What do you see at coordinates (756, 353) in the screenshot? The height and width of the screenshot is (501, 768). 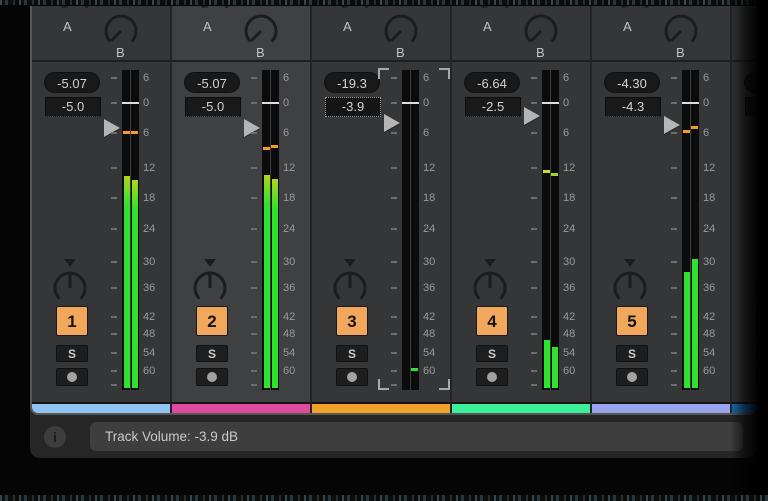 I see `solo-button` at bounding box center [756, 353].